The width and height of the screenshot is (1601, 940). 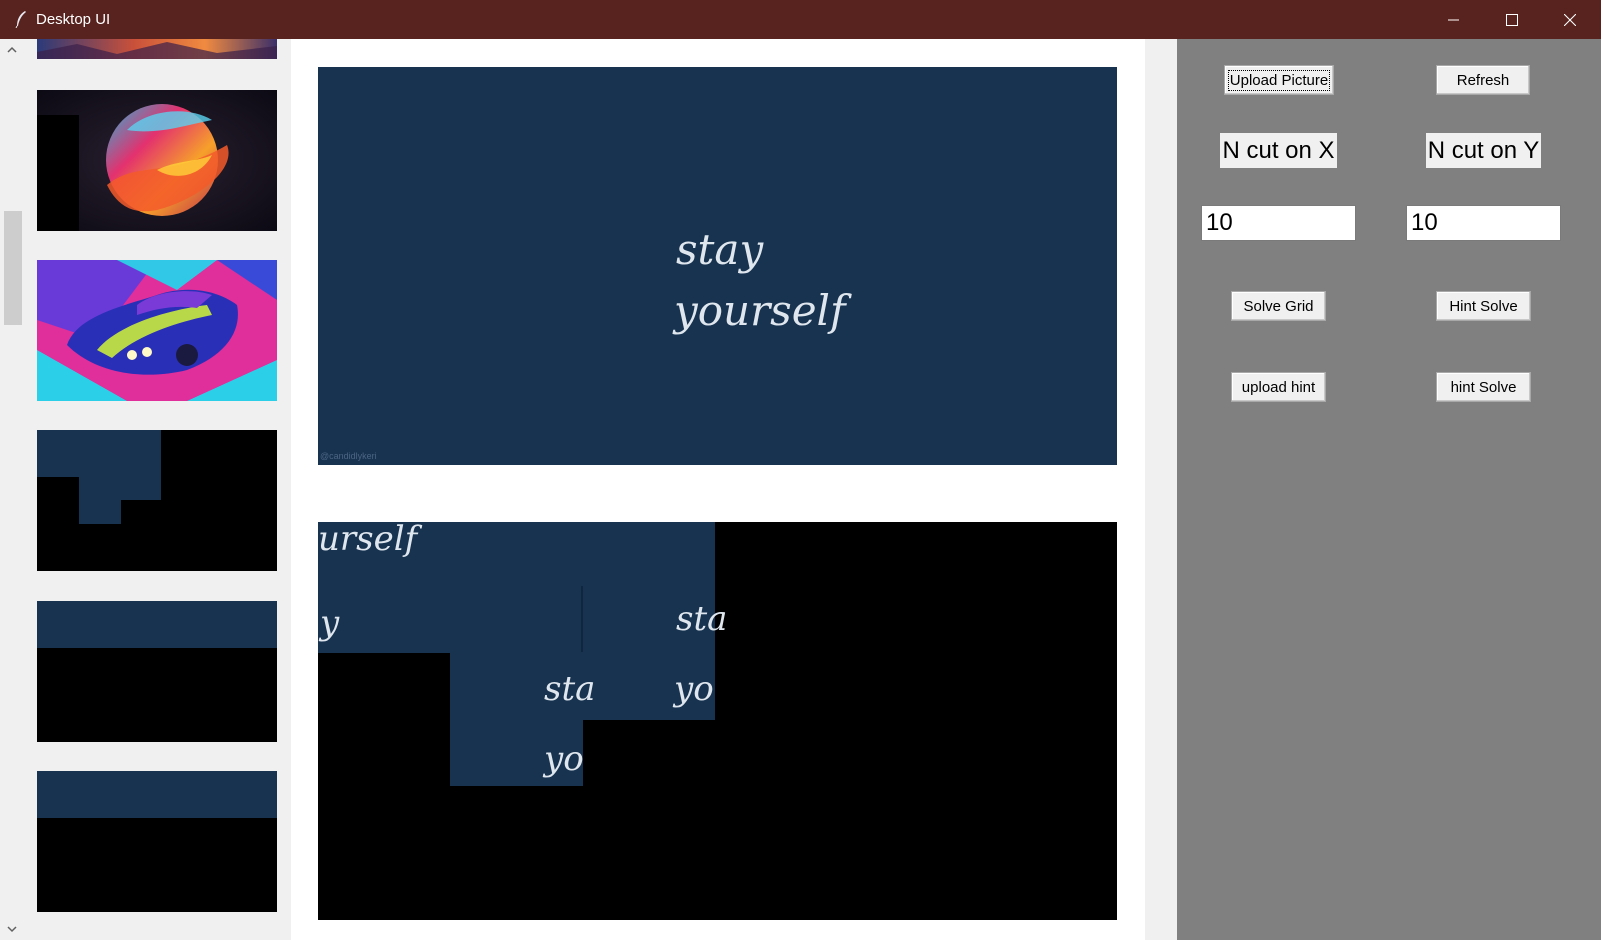 I want to click on center-gutter, so click(x=1161, y=489).